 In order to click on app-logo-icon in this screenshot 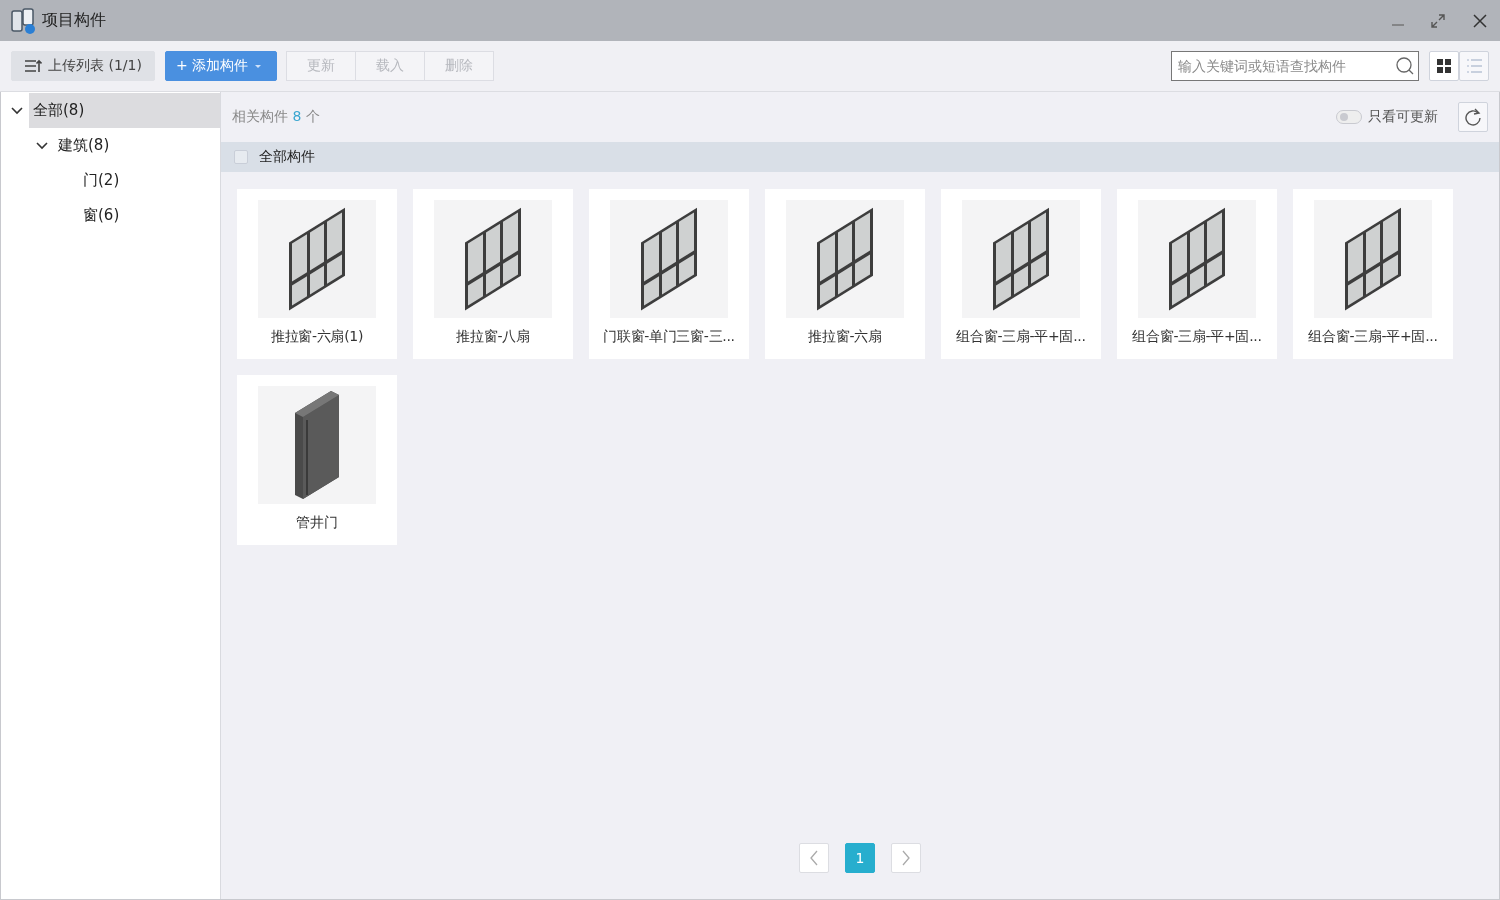, I will do `click(23, 20)`.